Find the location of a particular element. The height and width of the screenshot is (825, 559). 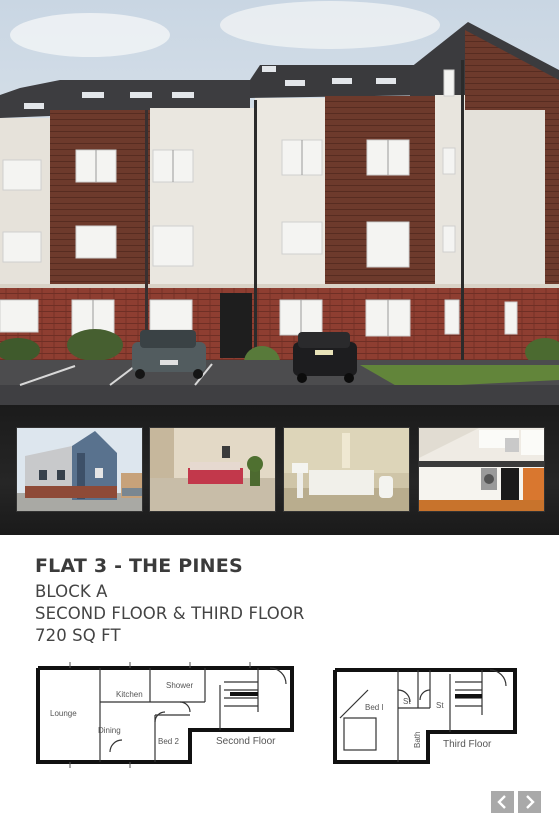

thumbnail-kitchen is located at coordinates (481, 469).